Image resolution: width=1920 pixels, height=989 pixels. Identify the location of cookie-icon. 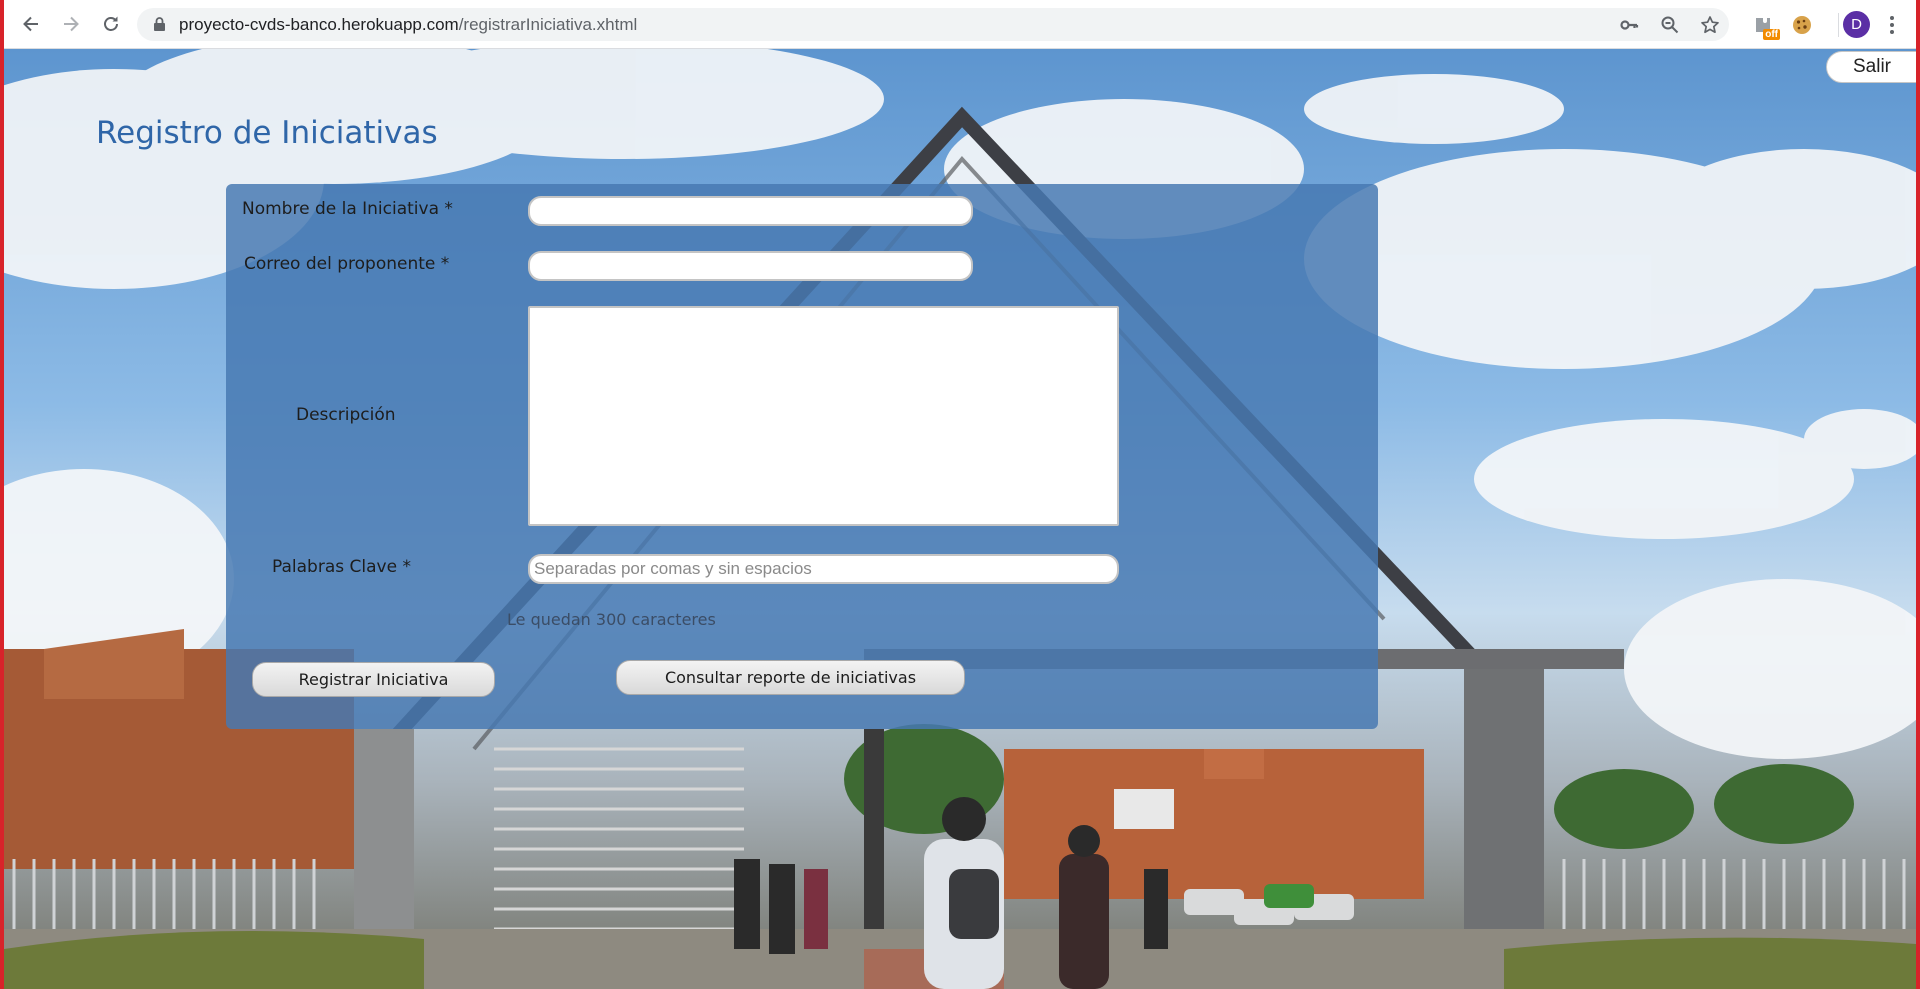
(1802, 25).